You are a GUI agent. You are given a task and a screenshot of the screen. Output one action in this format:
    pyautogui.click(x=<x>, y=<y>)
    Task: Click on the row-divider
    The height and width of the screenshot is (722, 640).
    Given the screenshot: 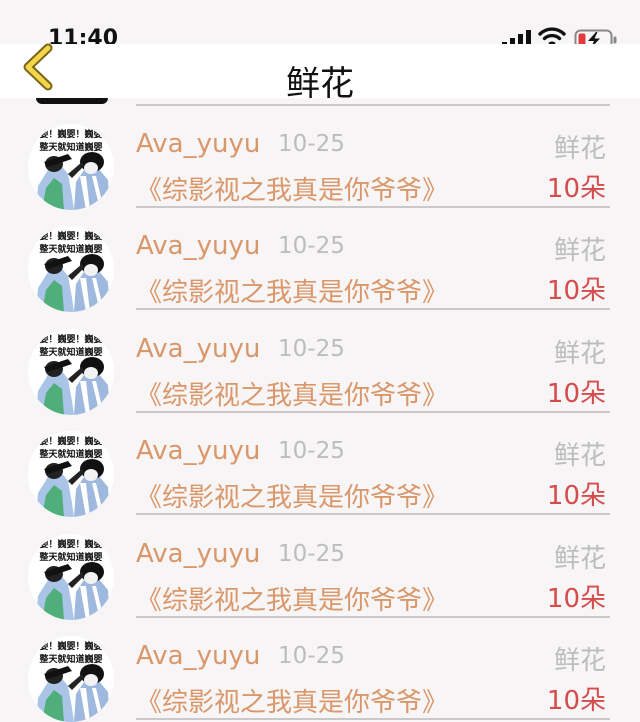 What is the action you would take?
    pyautogui.click(x=373, y=718)
    